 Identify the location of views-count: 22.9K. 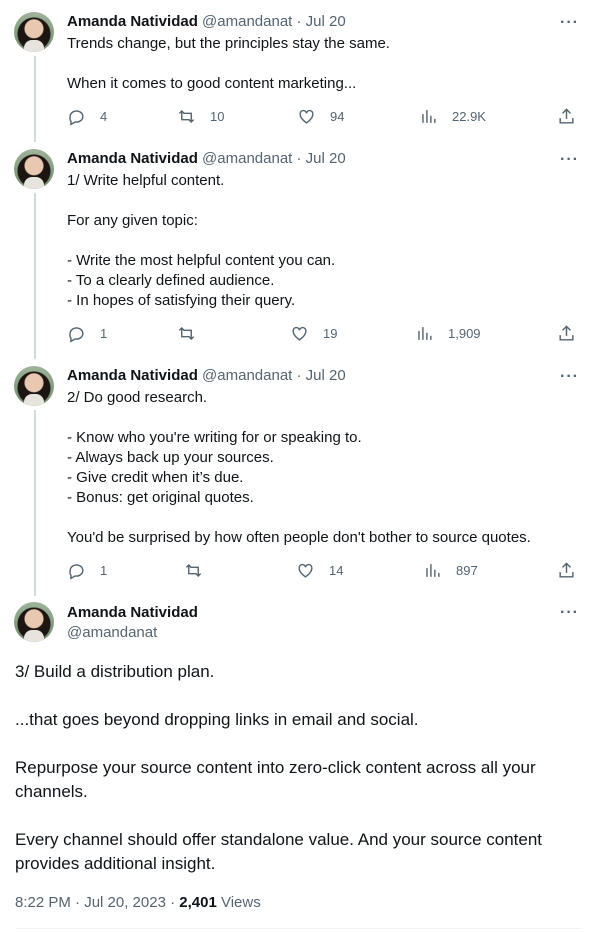
(469, 116).